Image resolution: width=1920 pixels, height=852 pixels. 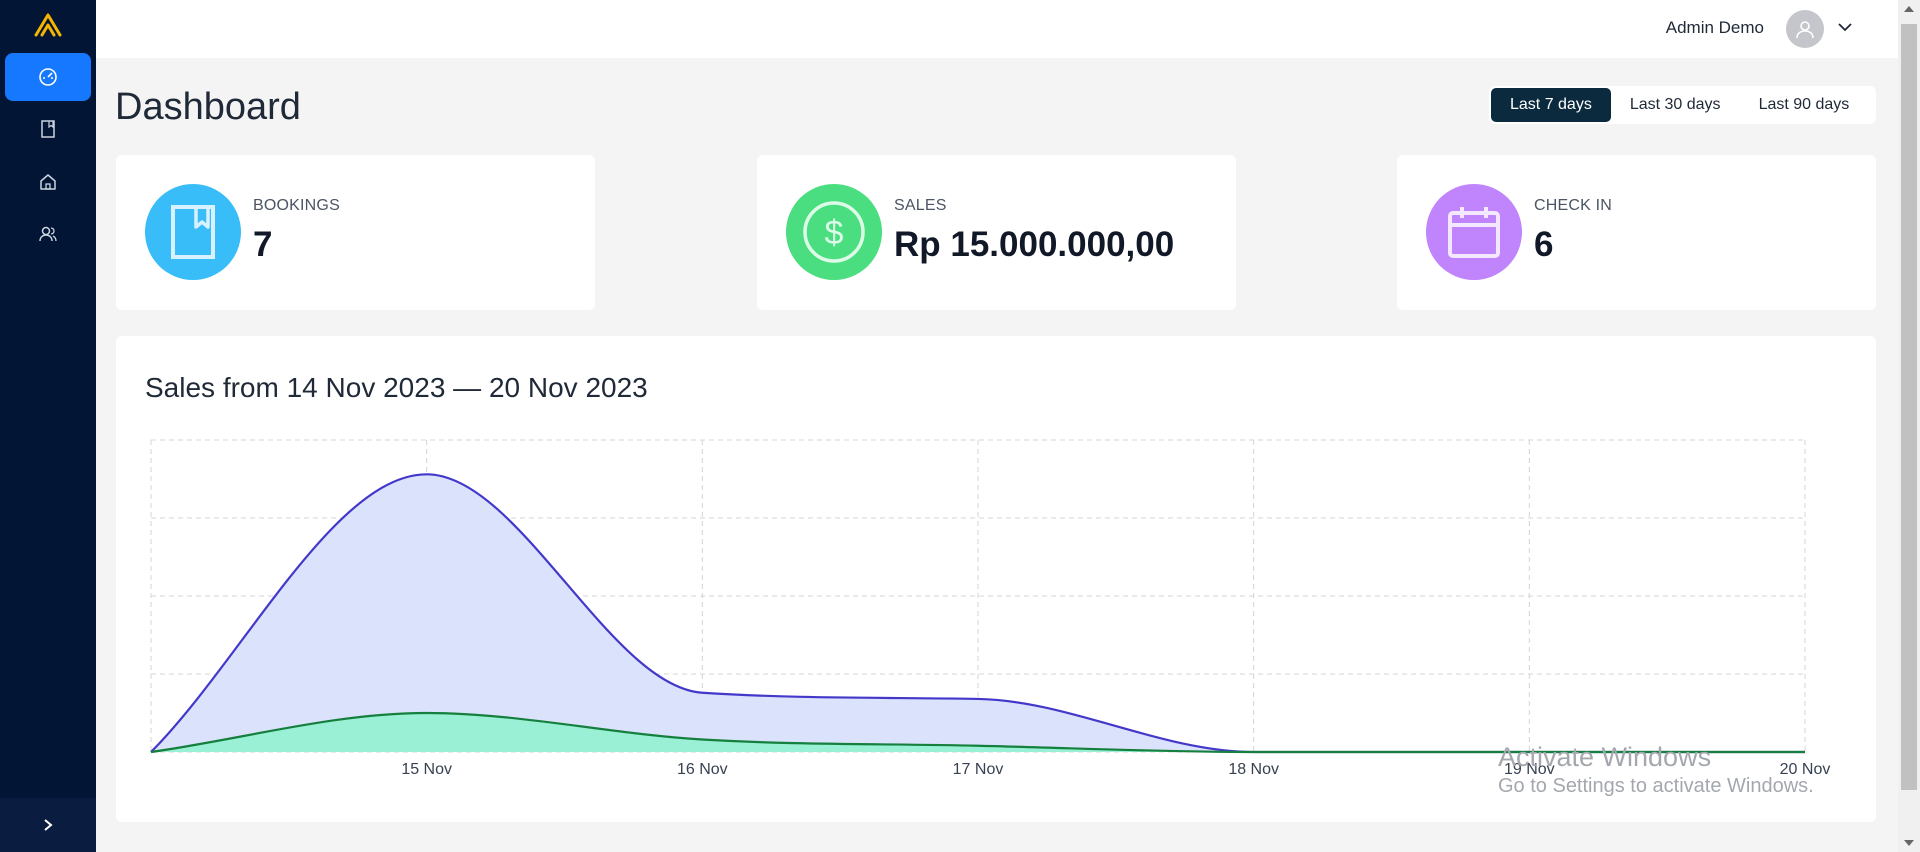 What do you see at coordinates (1544, 244) in the screenshot?
I see `stat-value: 6` at bounding box center [1544, 244].